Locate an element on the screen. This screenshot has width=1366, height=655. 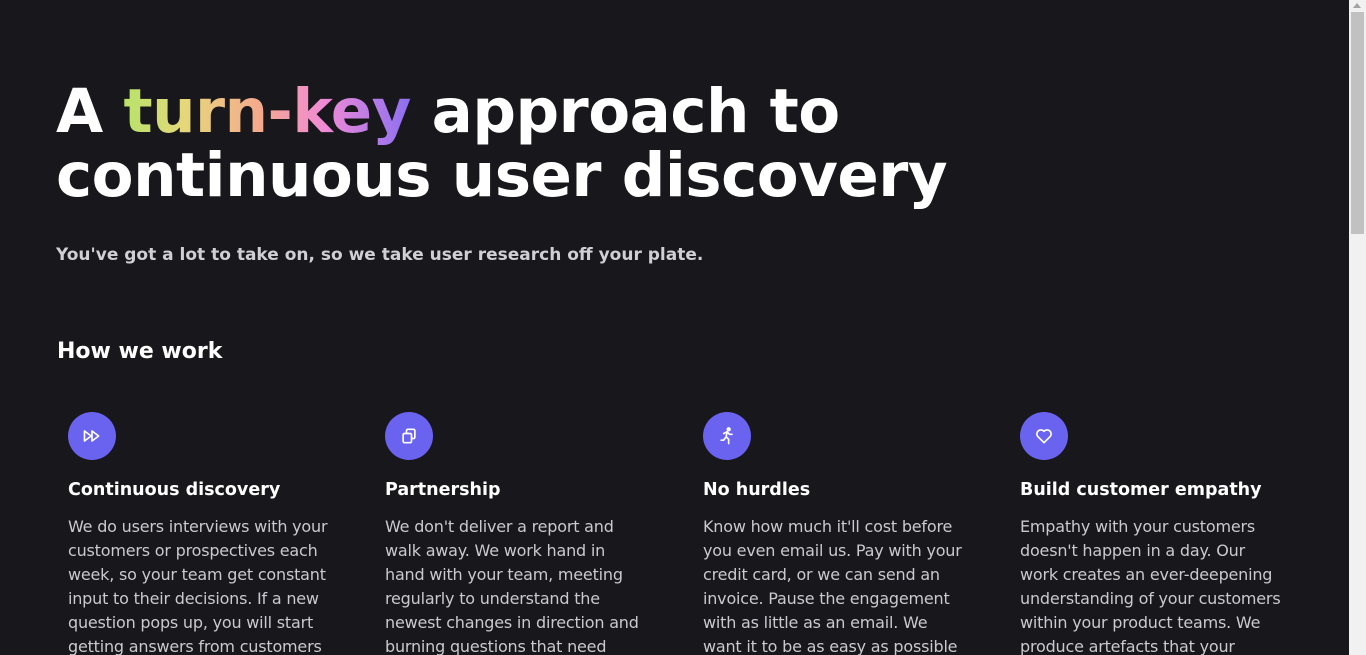
card-title: Partnership is located at coordinates (443, 490).